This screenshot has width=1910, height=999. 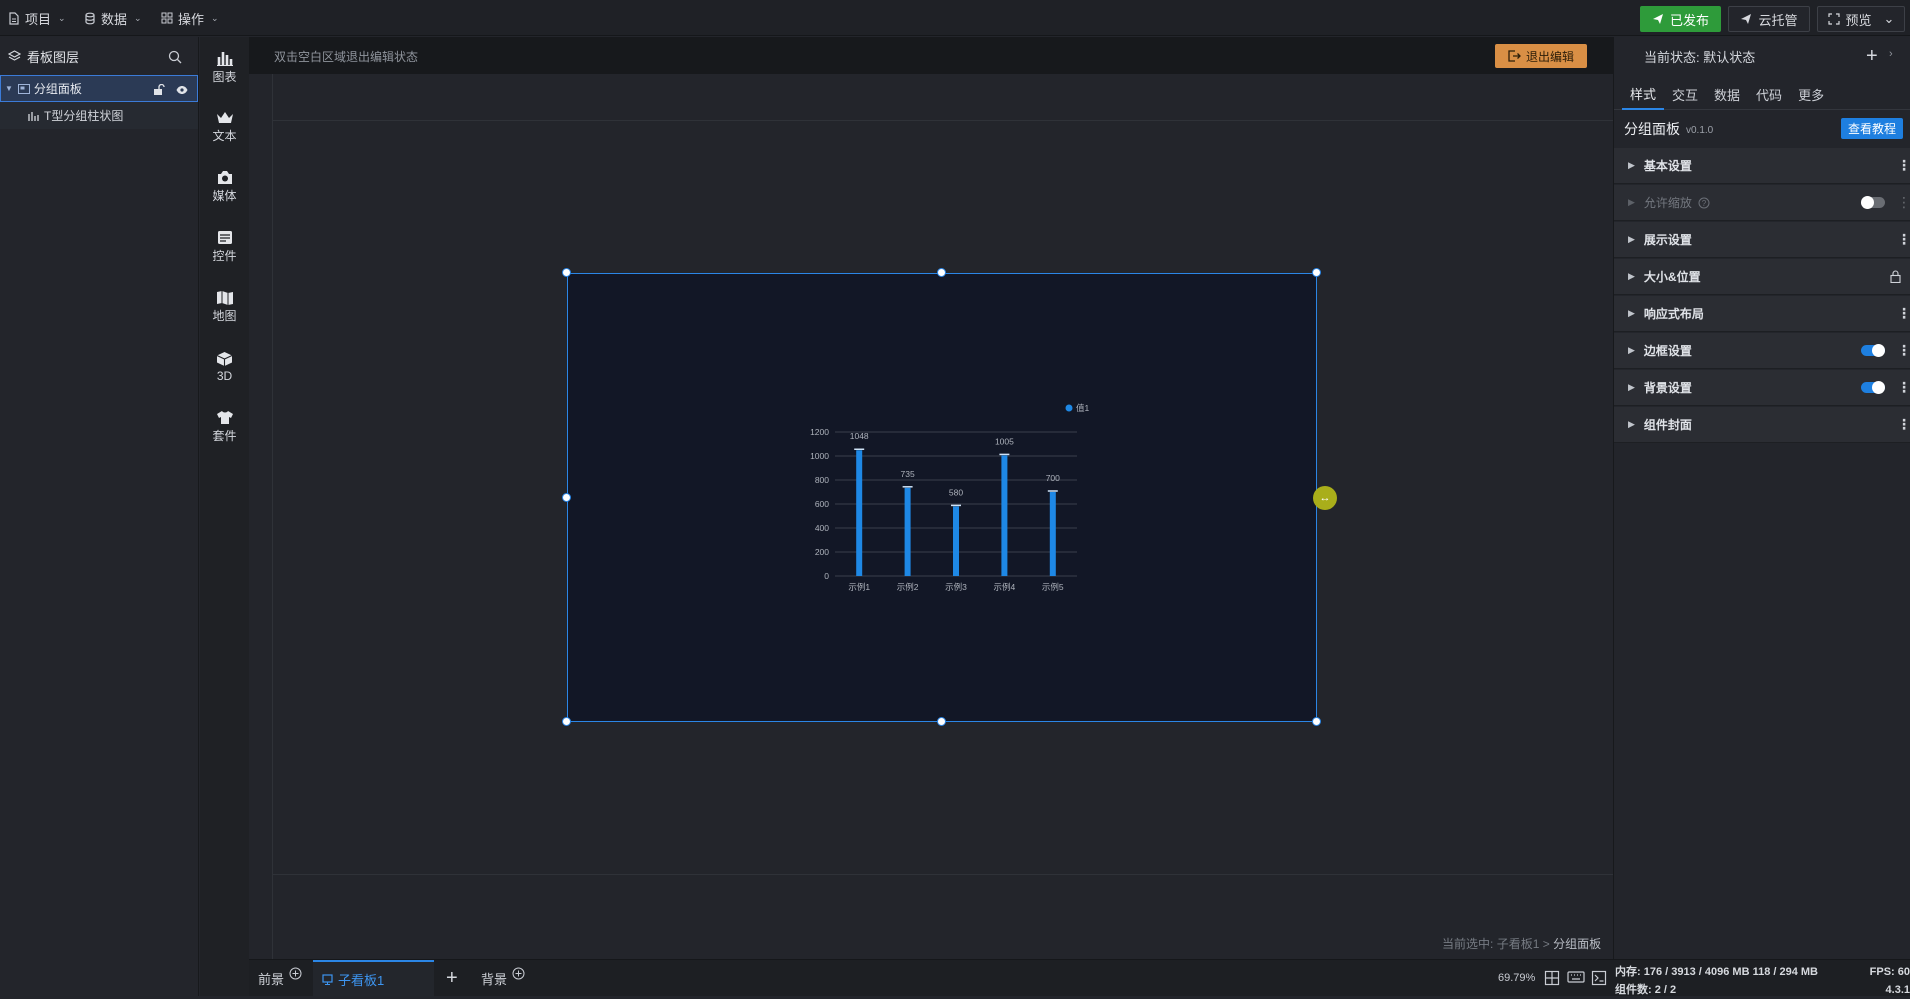 What do you see at coordinates (225, 58) in the screenshot?
I see `bar-chart-icon` at bounding box center [225, 58].